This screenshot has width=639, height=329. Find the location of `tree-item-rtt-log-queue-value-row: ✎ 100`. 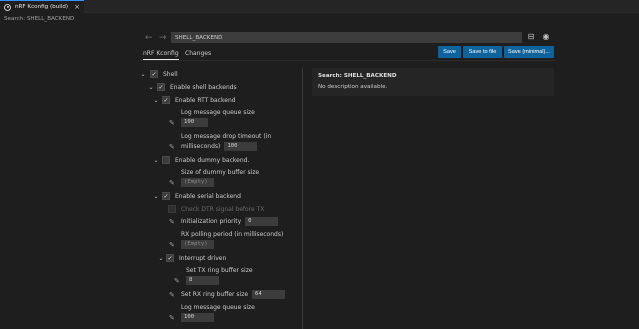

tree-item-rtt-log-queue-value-row: ✎ 100 is located at coordinates (188, 122).